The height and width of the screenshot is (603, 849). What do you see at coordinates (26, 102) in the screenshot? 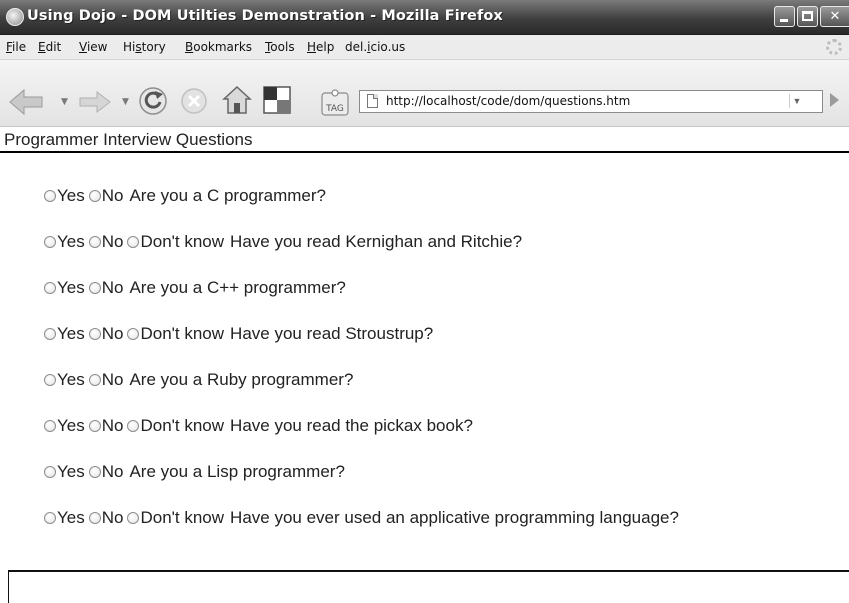
I see `back-icon` at bounding box center [26, 102].